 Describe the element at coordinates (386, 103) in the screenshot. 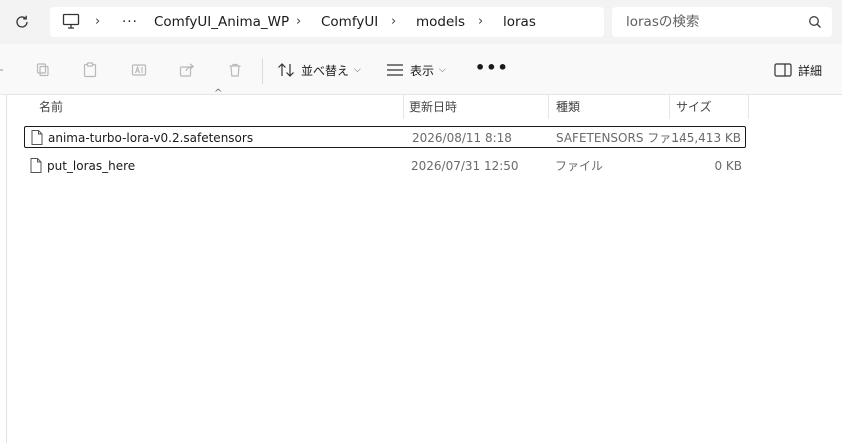

I see `column-header-row: ^ 名前 更新日時 種類 サイズ` at that location.